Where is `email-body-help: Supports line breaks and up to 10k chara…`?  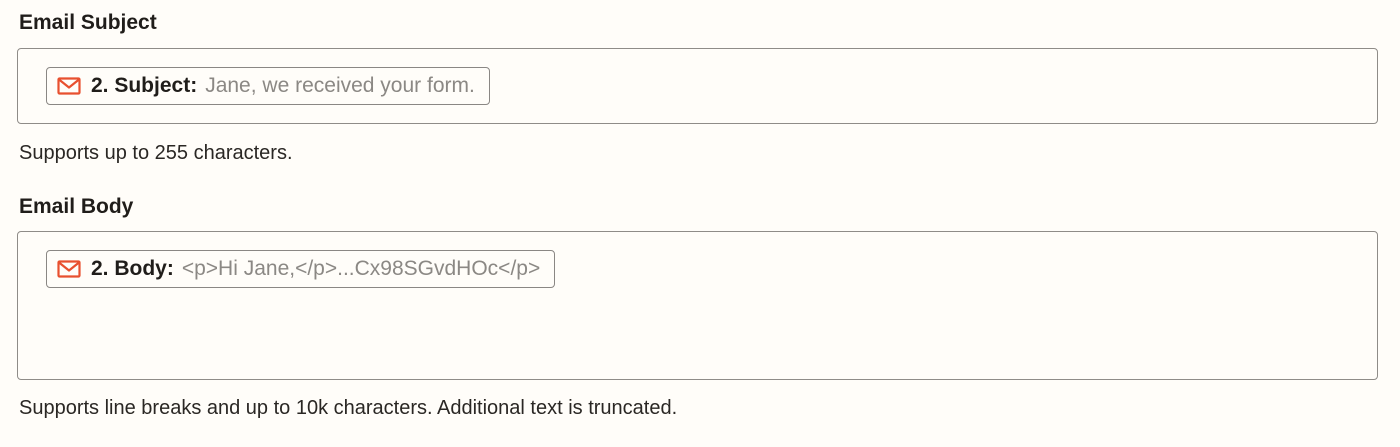 email-body-help: Supports line breaks and up to 10k chara… is located at coordinates (348, 408).